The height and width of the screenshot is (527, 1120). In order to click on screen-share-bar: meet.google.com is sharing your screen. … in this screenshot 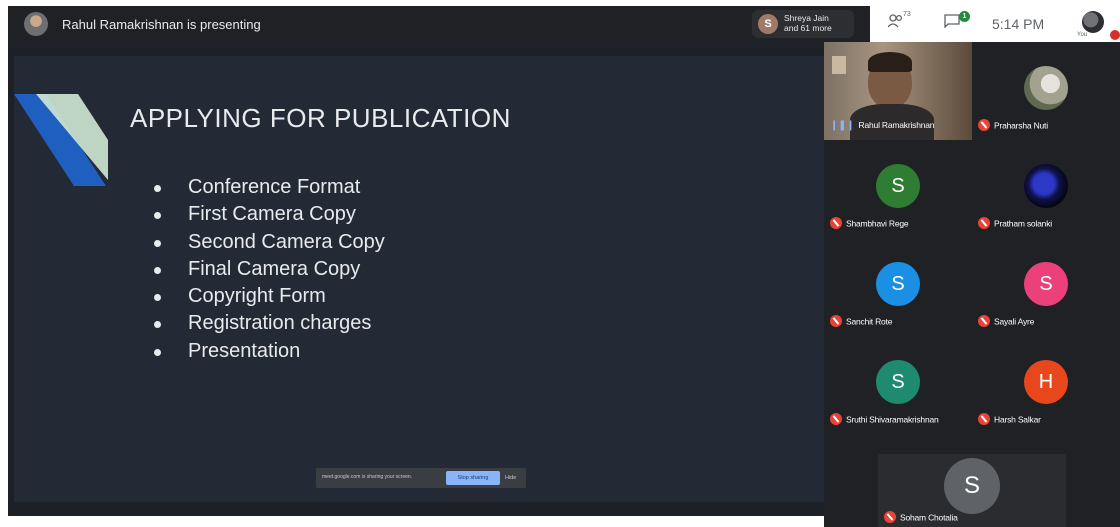, I will do `click(421, 478)`.